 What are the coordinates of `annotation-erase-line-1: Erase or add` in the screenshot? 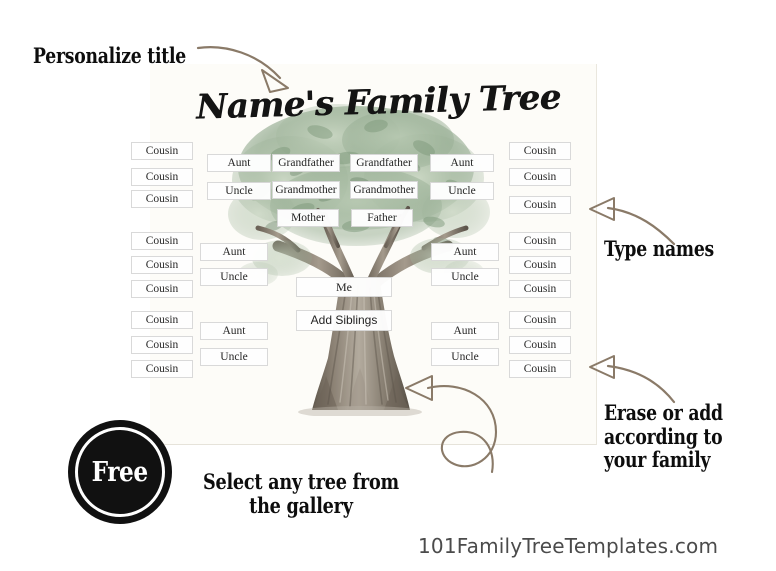 It's located at (663, 412).